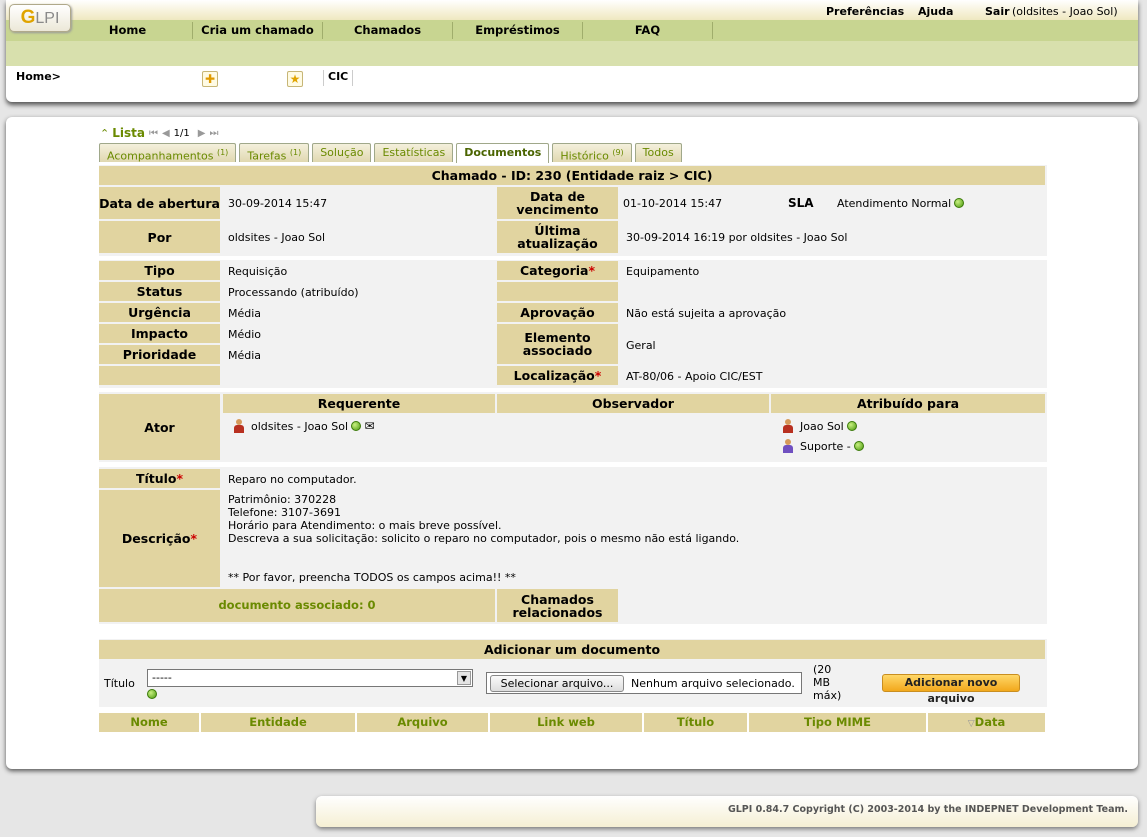 This screenshot has height=837, width=1147. I want to click on description-line: Patrimônio: 370228, so click(282, 499).